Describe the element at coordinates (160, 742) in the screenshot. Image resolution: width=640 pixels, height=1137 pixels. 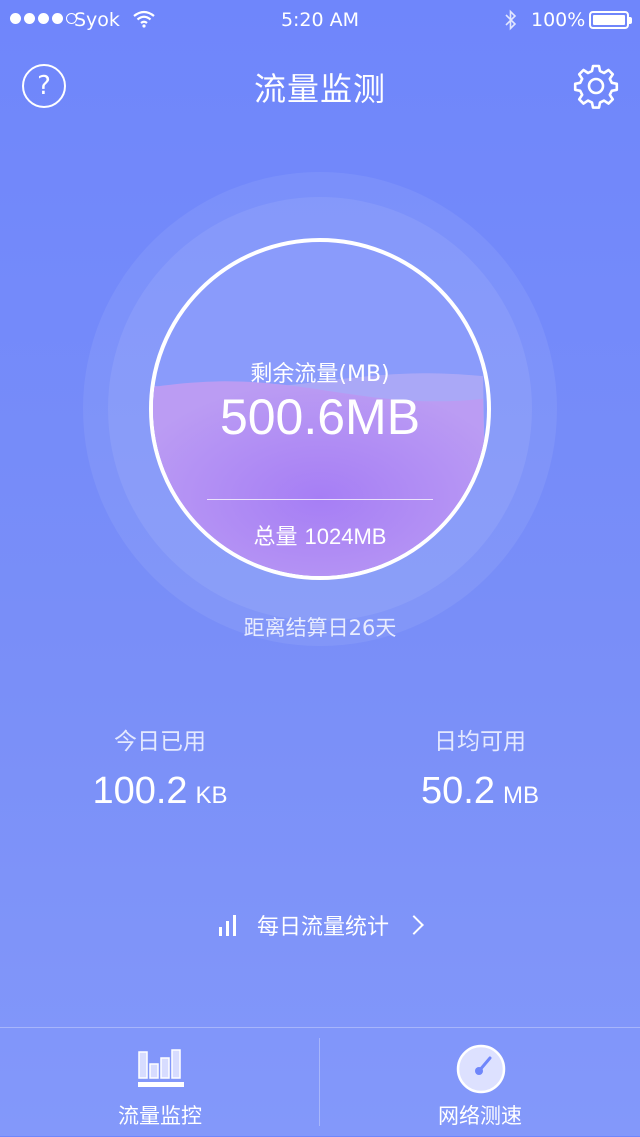
I see `today-used-label: 今日已用` at that location.